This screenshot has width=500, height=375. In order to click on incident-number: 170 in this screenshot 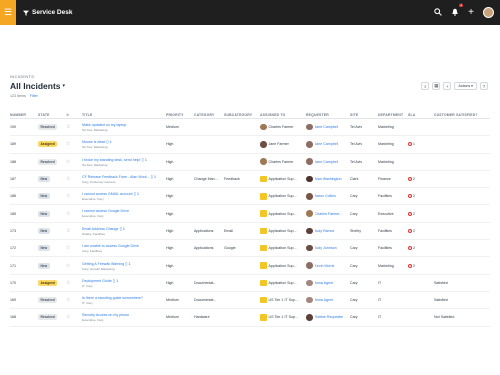, I will do `click(24, 283)`.